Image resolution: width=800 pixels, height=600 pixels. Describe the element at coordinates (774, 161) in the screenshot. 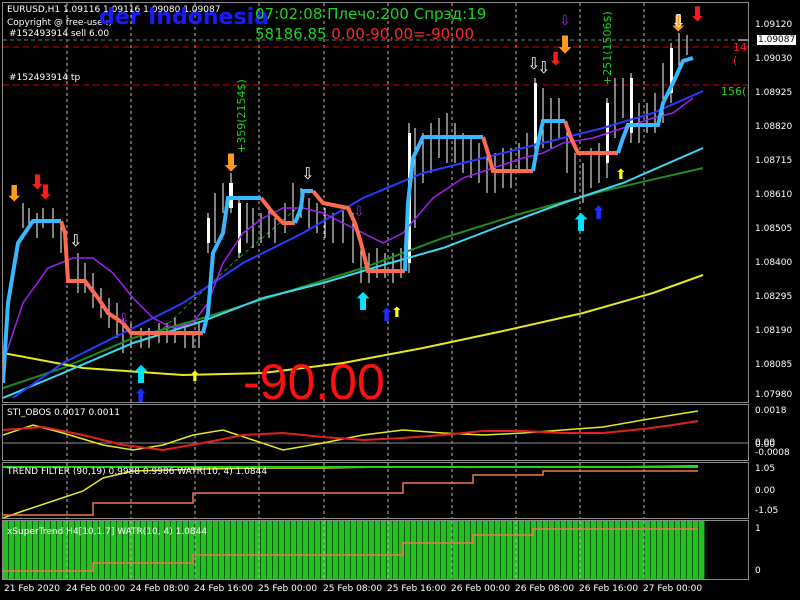

I see `price-tick: 1.08715` at that location.